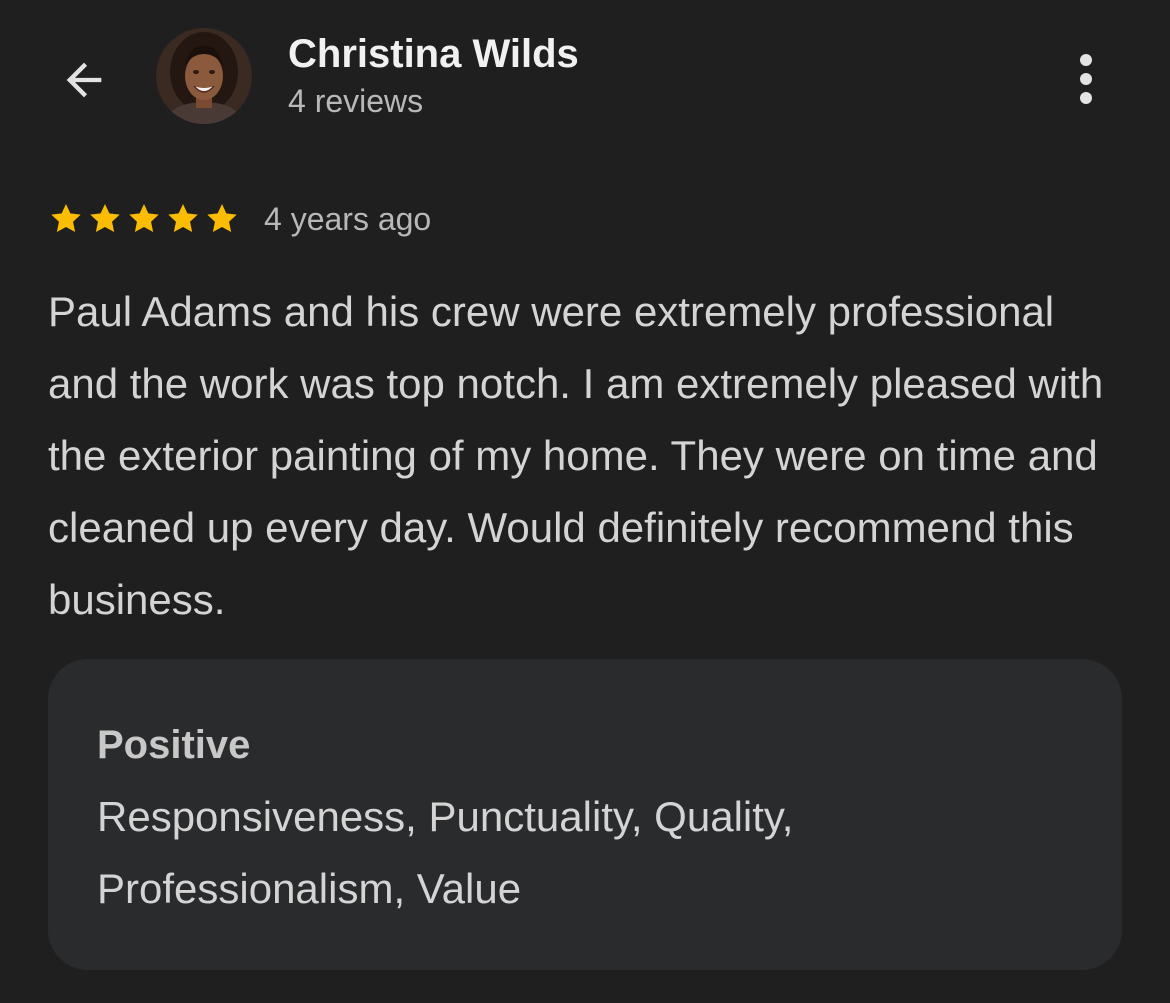 The width and height of the screenshot is (1170, 1003). I want to click on arrow-left-icon, so click(84, 80).